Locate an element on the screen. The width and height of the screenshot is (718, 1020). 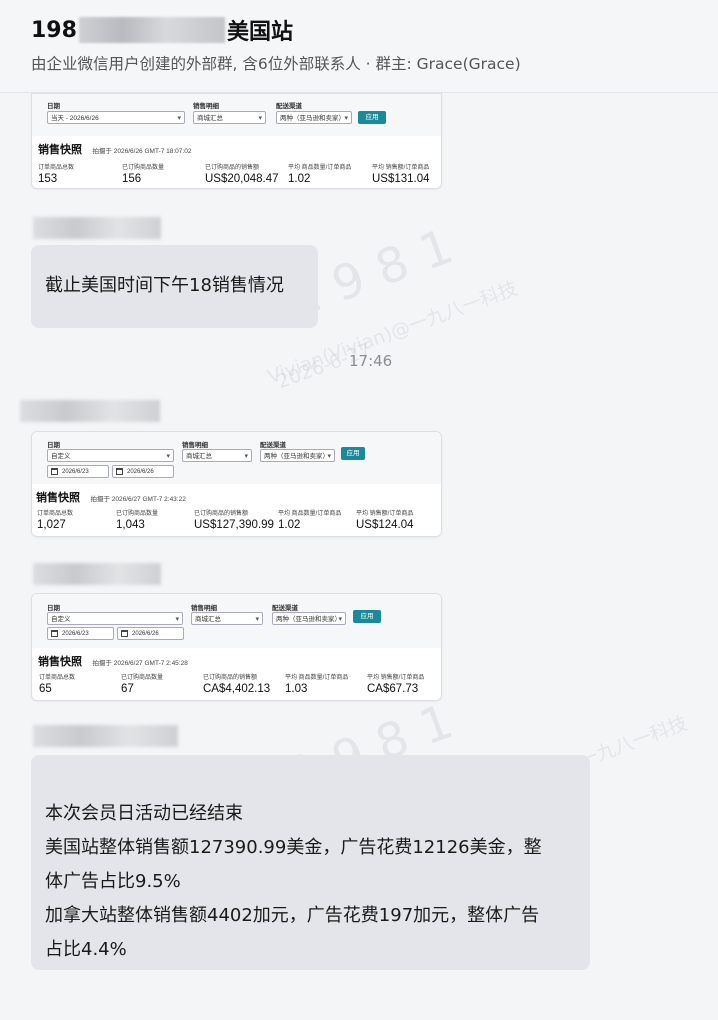
metric-units: 已订购商品数量 1,043 is located at coordinates (137, 521).